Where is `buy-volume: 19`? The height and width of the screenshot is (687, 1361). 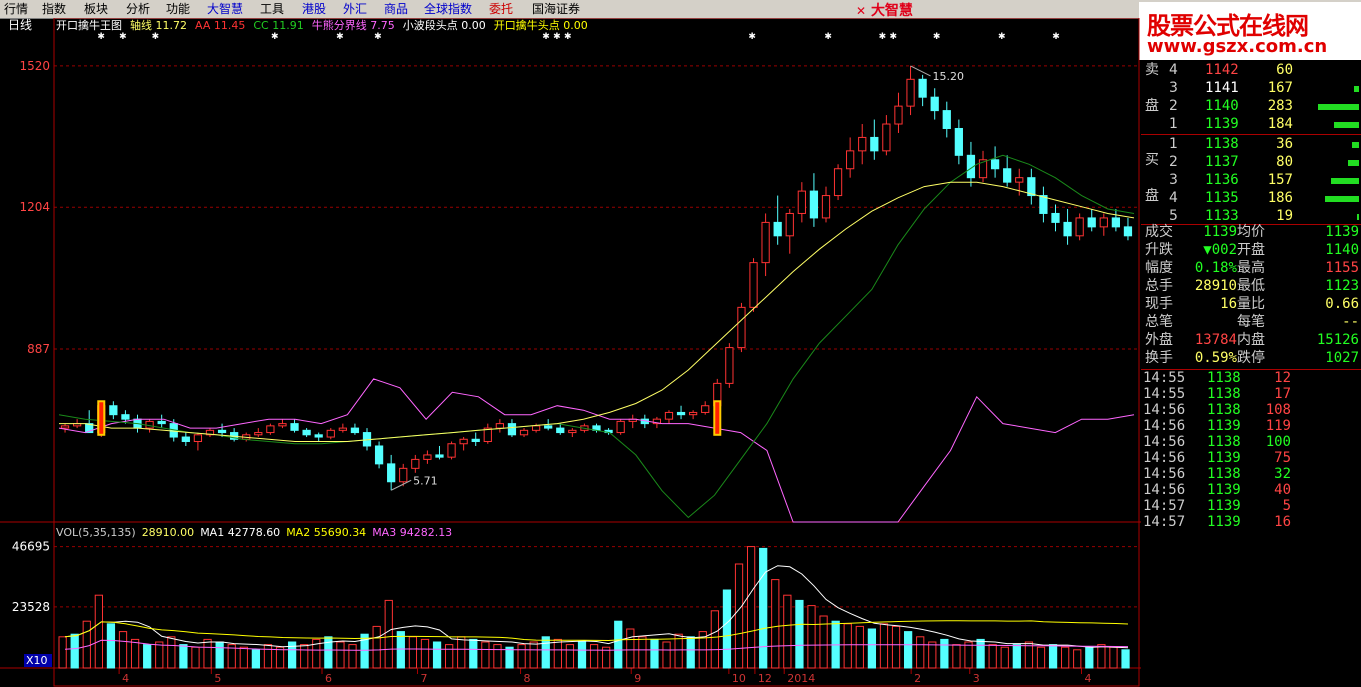 buy-volume: 19 is located at coordinates (1284, 216).